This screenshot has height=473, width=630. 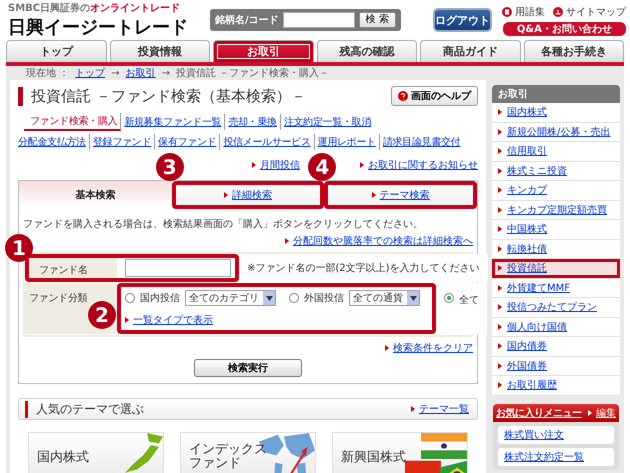 I want to click on sub-nav-link: 運用レポート, so click(x=347, y=142).